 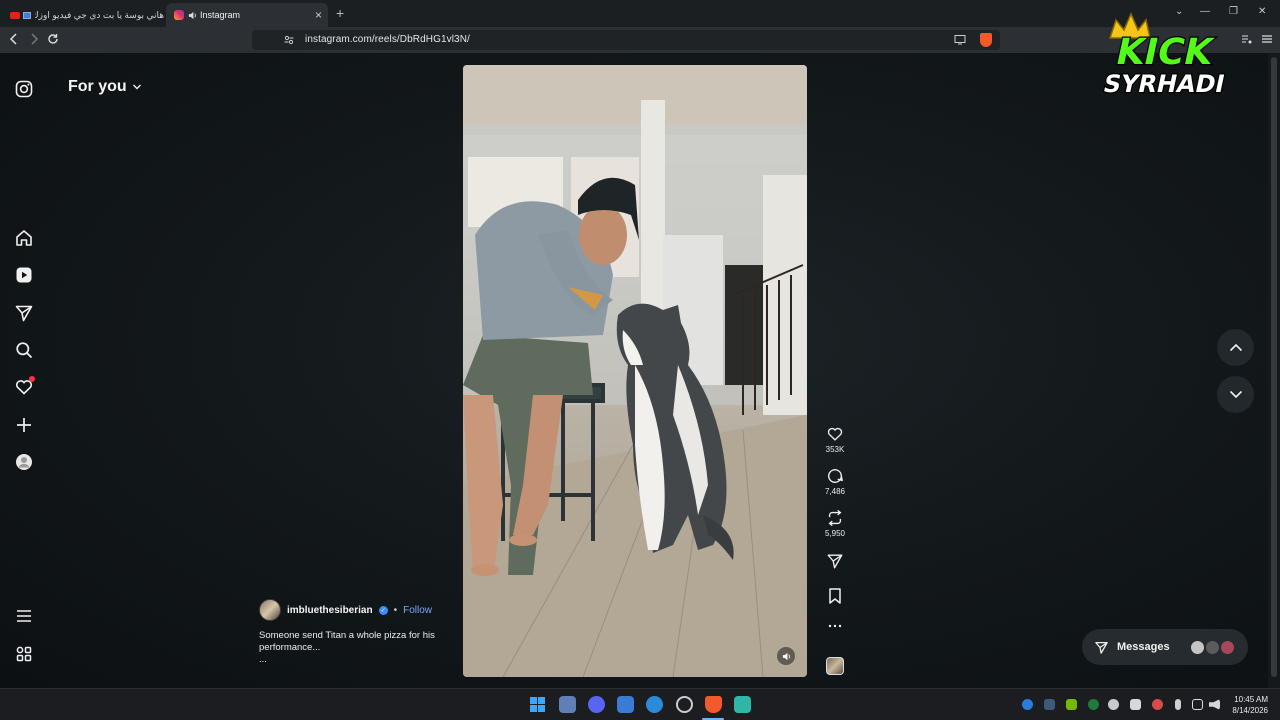 I want to click on new-tab-button: +, so click(x=340, y=13).